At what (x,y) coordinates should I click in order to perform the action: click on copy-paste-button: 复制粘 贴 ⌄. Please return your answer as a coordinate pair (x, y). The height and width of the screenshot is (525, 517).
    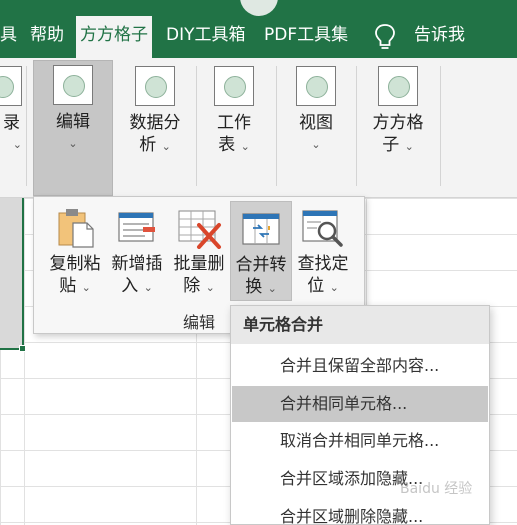
    Looking at the image, I should click on (75, 251).